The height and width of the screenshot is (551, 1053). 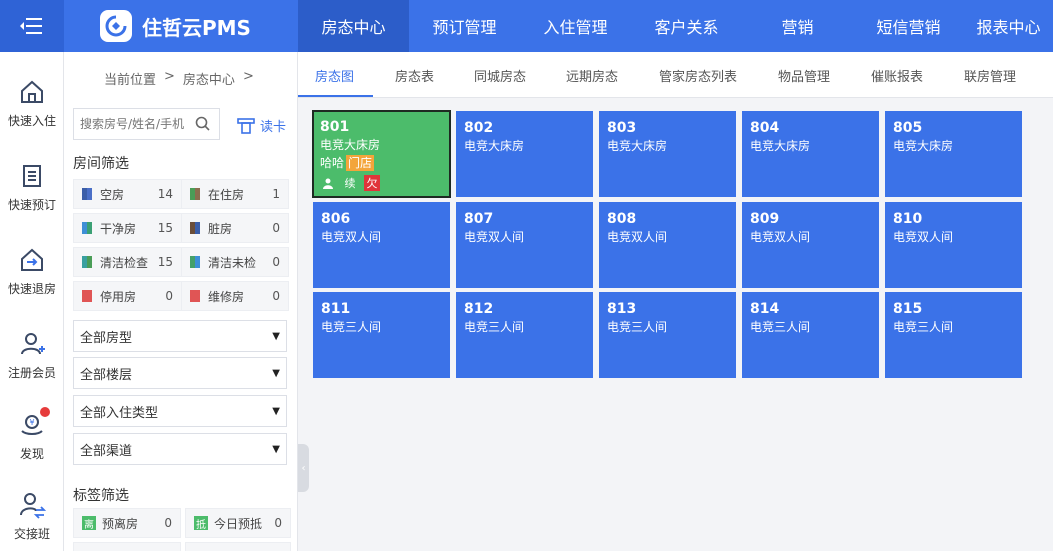 I want to click on room-card-801: 801 电竞大床房 哈哈 门店 续 欠, so click(x=381, y=154).